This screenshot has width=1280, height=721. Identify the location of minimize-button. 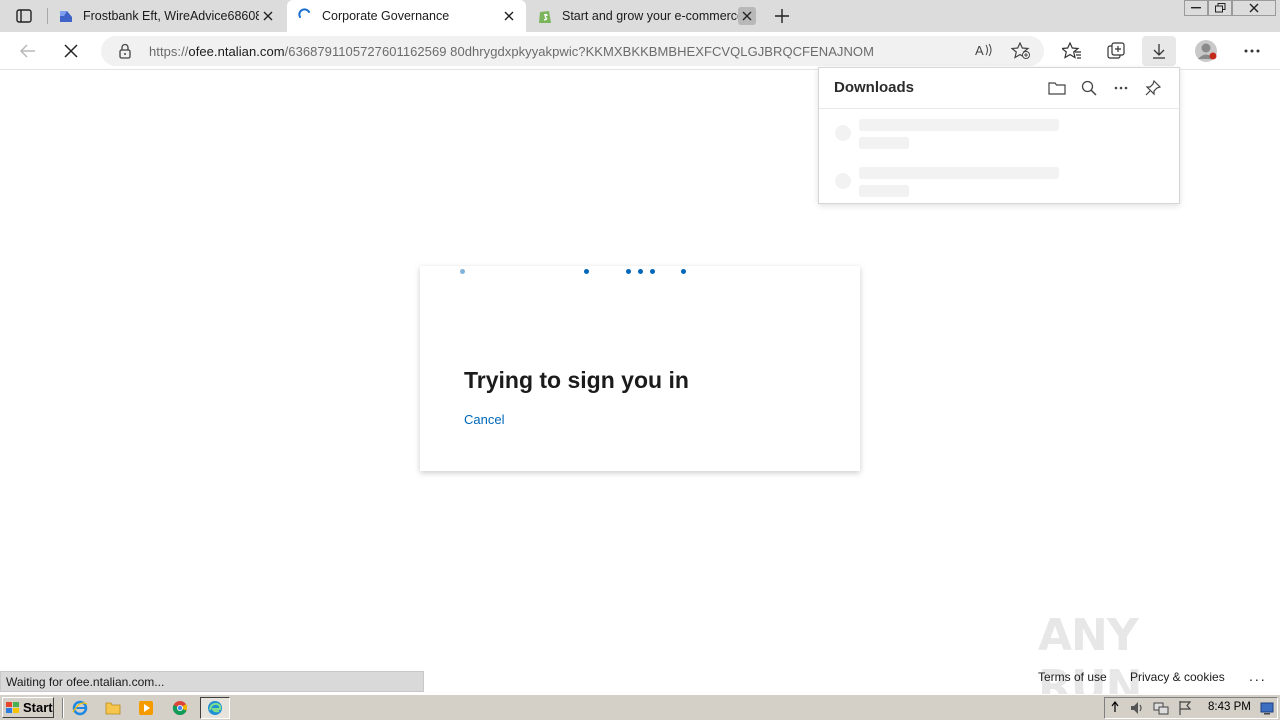
(1196, 8).